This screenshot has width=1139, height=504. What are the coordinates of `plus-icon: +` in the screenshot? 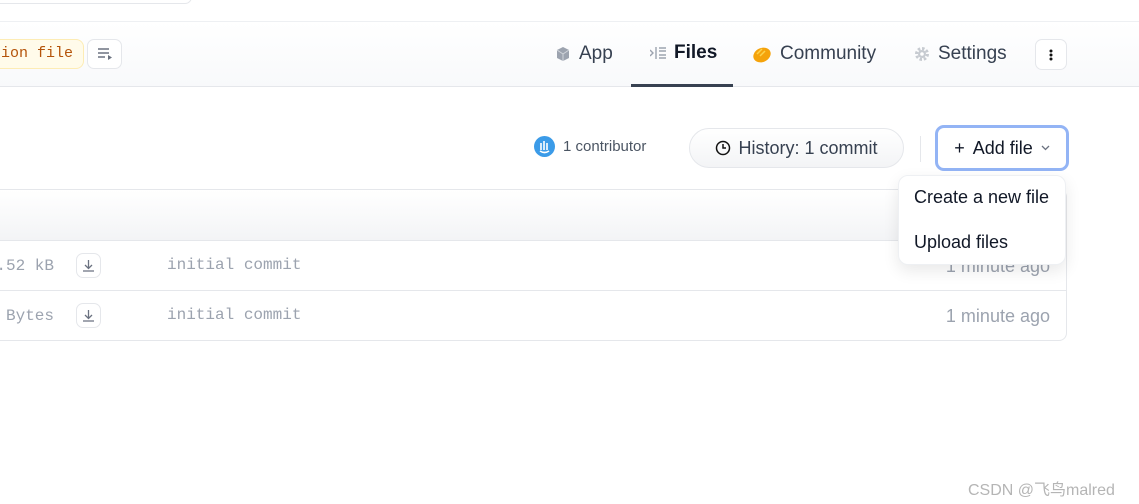 It's located at (959, 147).